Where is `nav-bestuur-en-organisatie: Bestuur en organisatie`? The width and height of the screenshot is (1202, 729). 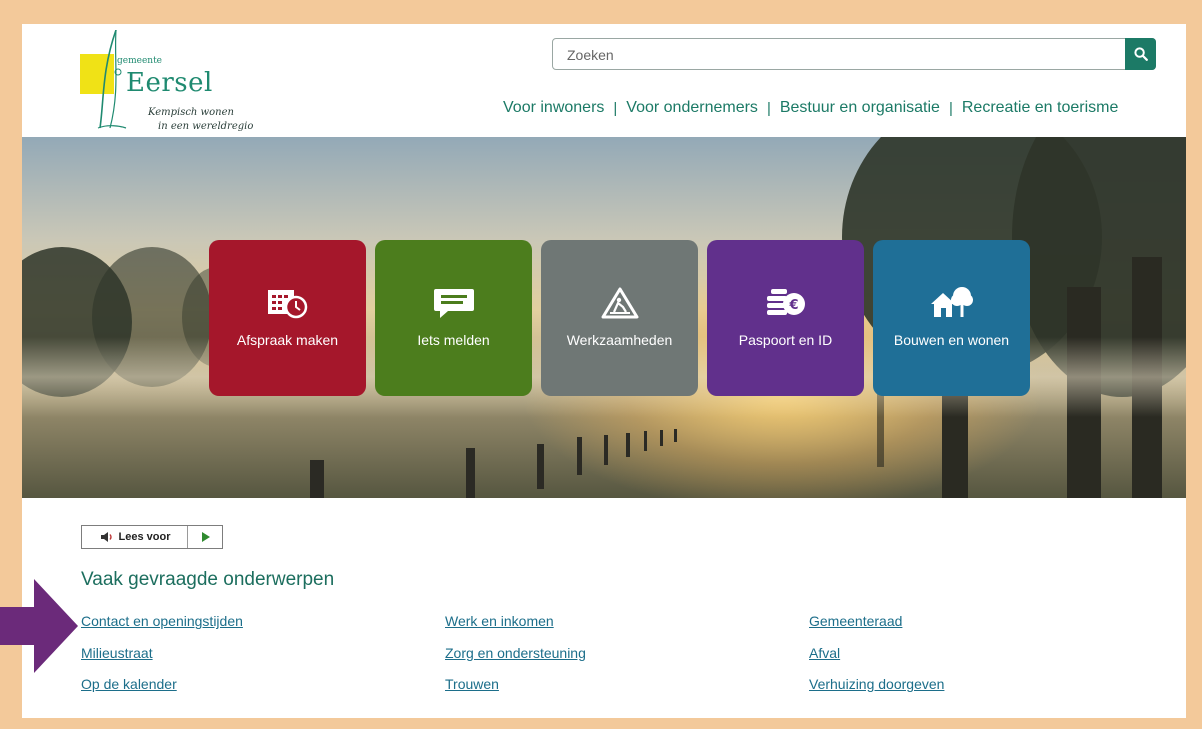 nav-bestuur-en-organisatie: Bestuur en organisatie is located at coordinates (860, 108).